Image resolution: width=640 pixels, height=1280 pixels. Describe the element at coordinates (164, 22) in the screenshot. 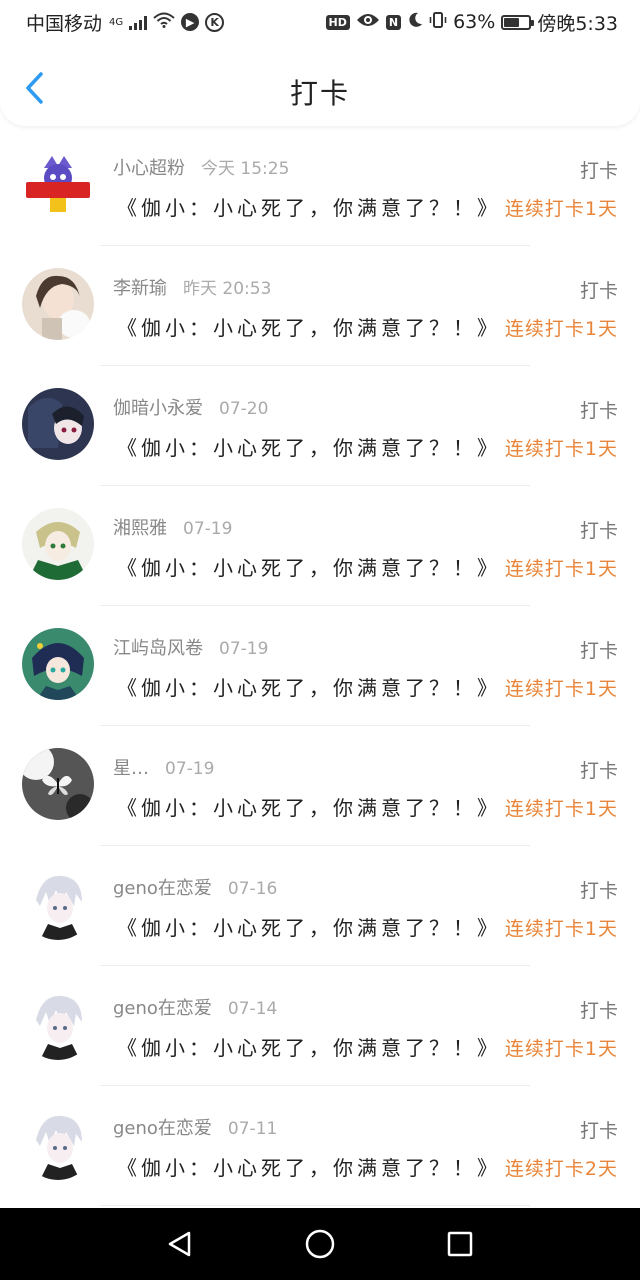

I see `wifi-icon` at that location.